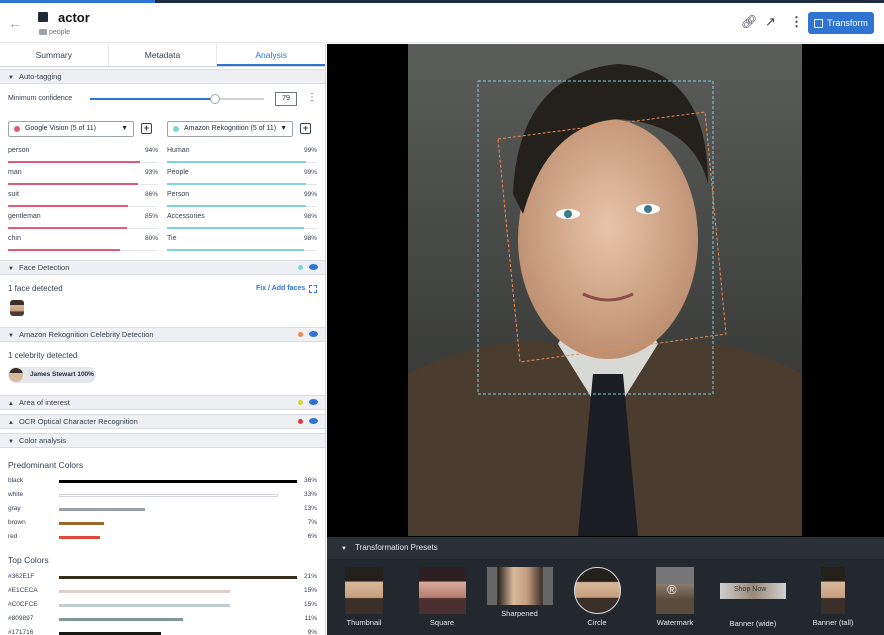 Image resolution: width=884 pixels, height=635 pixels. Describe the element at coordinates (597, 597) in the screenshot. I see `preset-circle: Circle` at that location.